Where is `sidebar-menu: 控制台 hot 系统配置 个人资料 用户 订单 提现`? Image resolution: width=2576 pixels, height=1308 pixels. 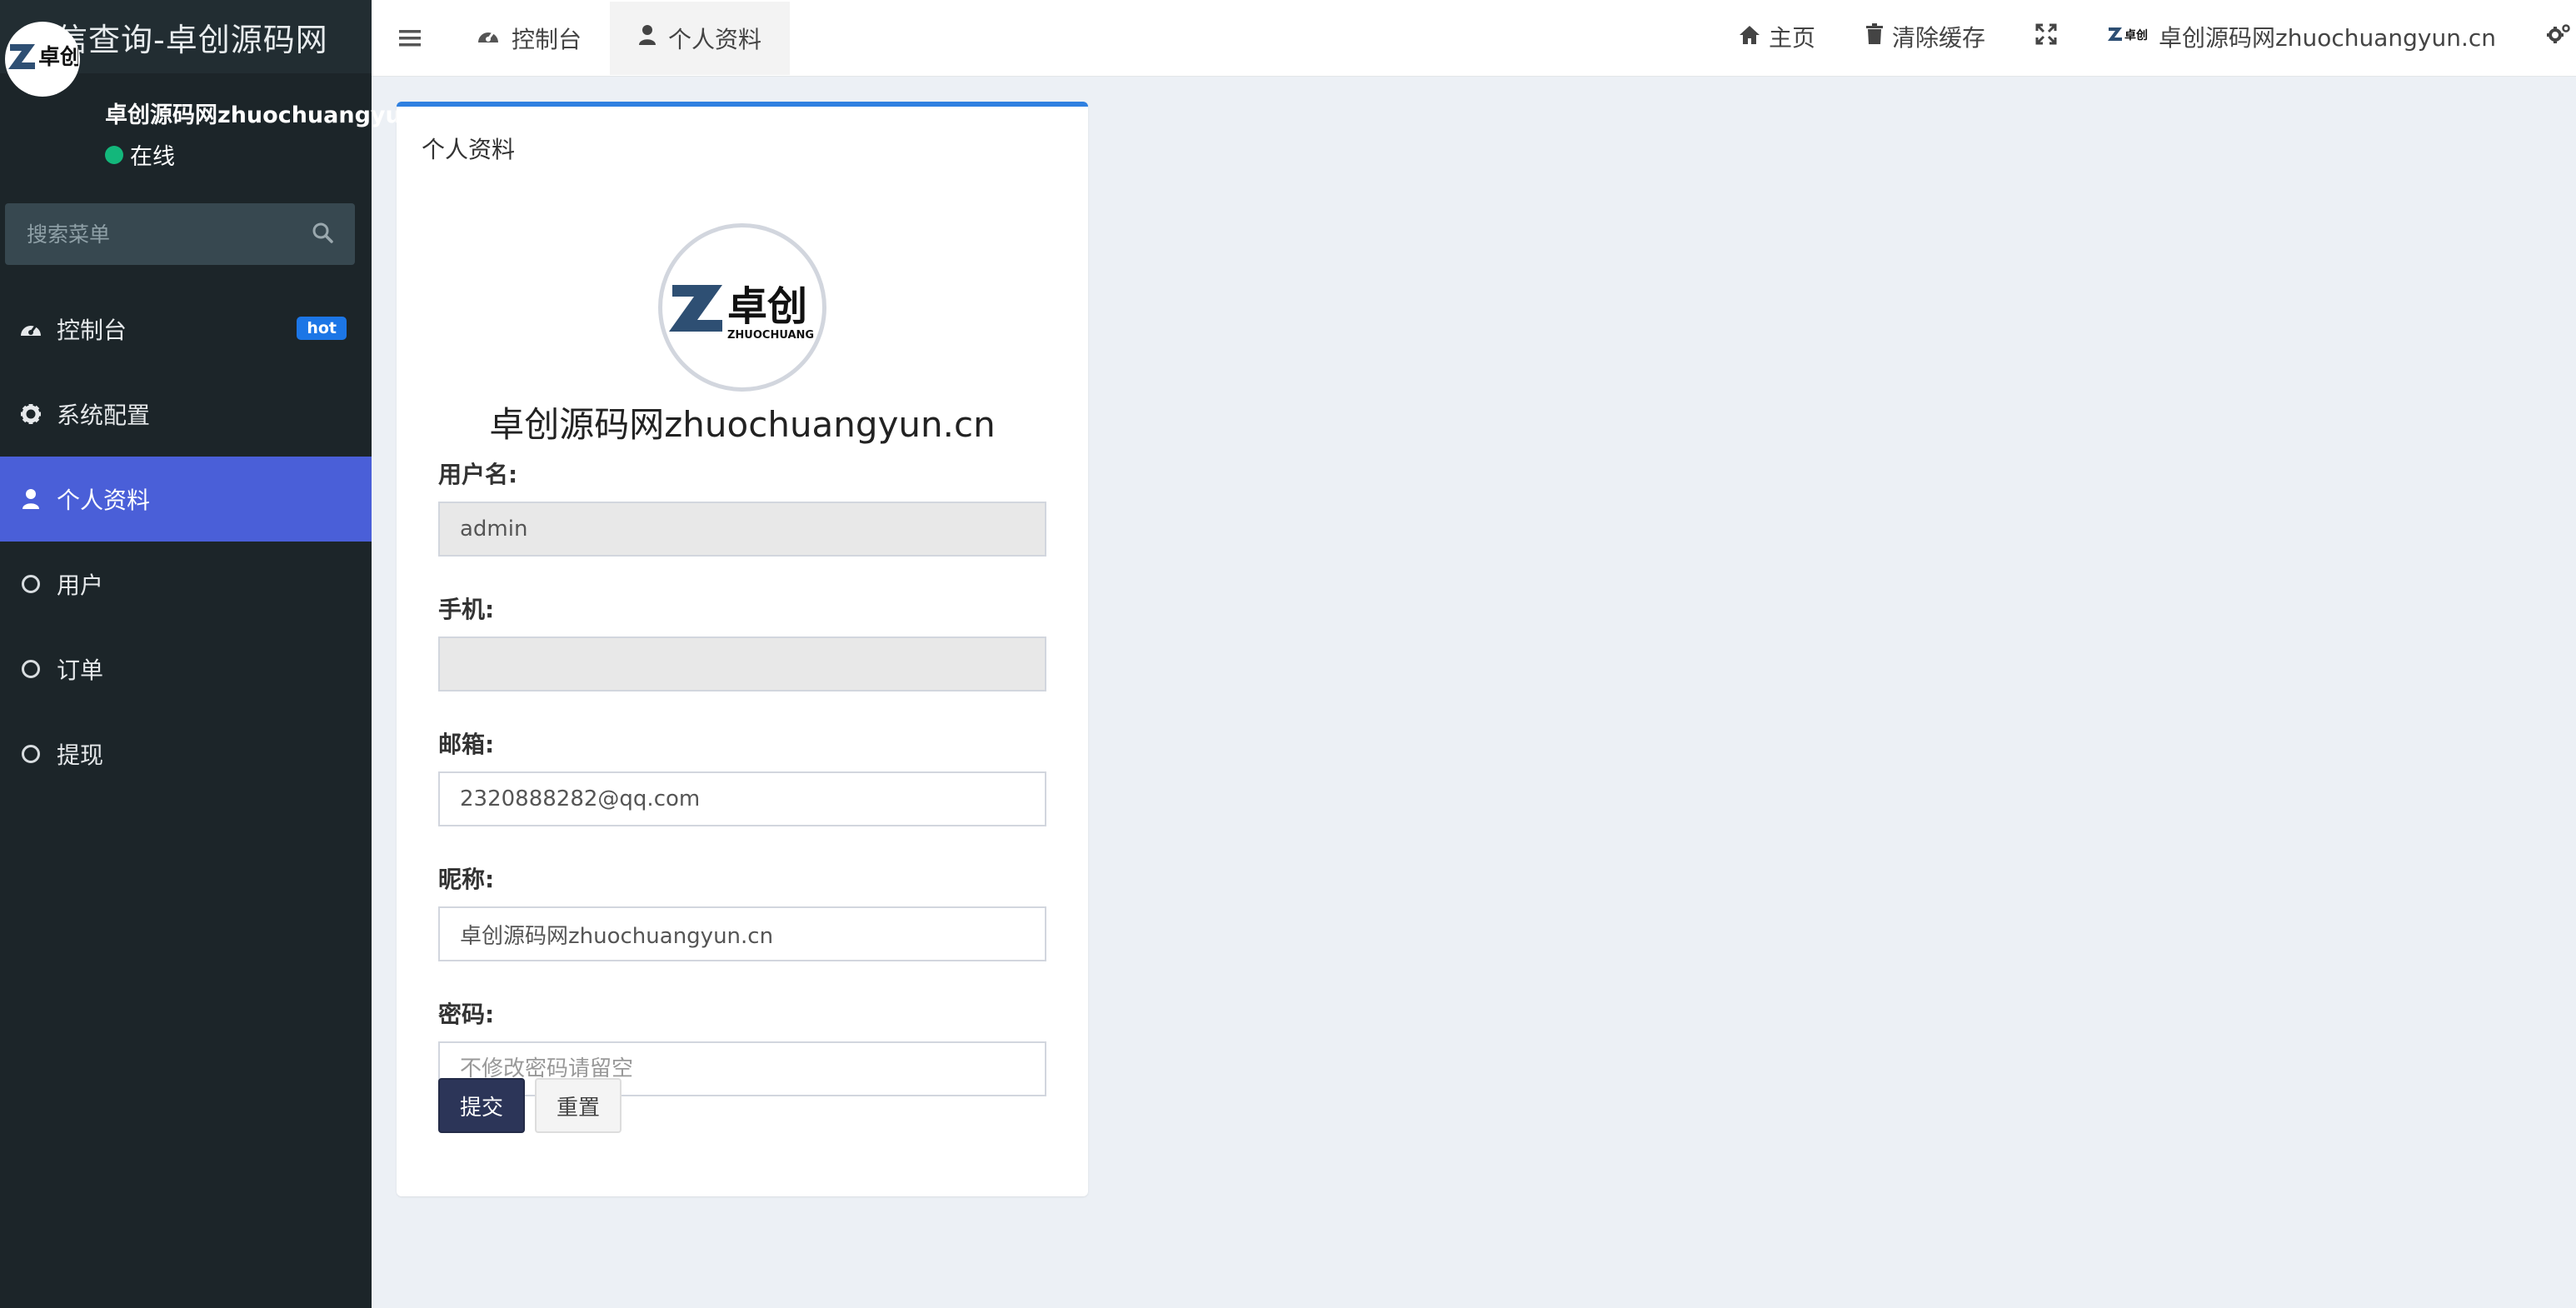 sidebar-menu: 控制台 hot 系统配置 个人资料 用户 订单 提现 is located at coordinates (186, 541).